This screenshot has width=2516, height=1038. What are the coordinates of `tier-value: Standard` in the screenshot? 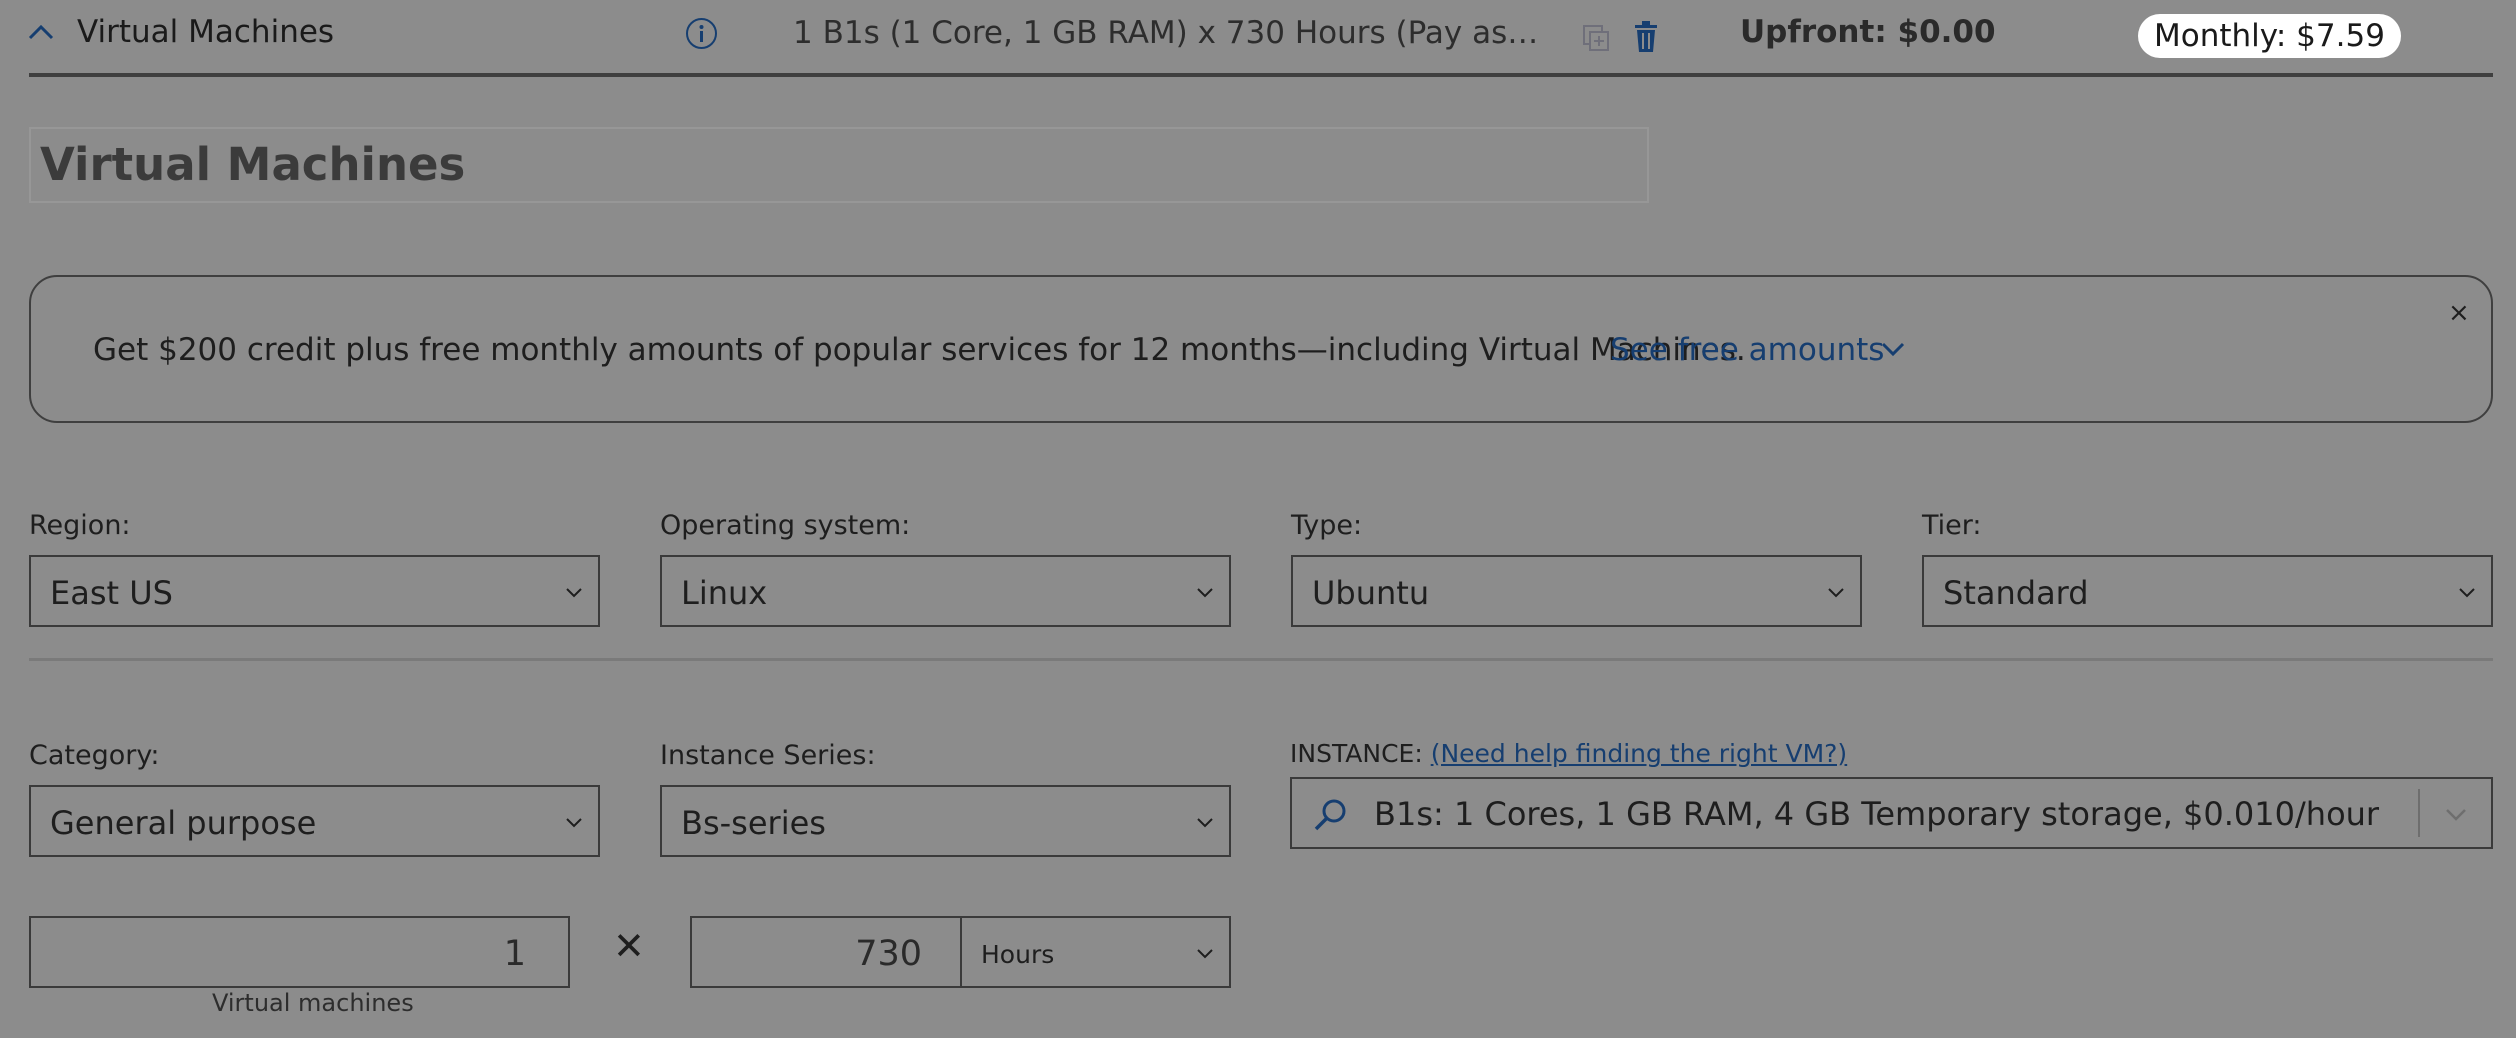 It's located at (2016, 593).